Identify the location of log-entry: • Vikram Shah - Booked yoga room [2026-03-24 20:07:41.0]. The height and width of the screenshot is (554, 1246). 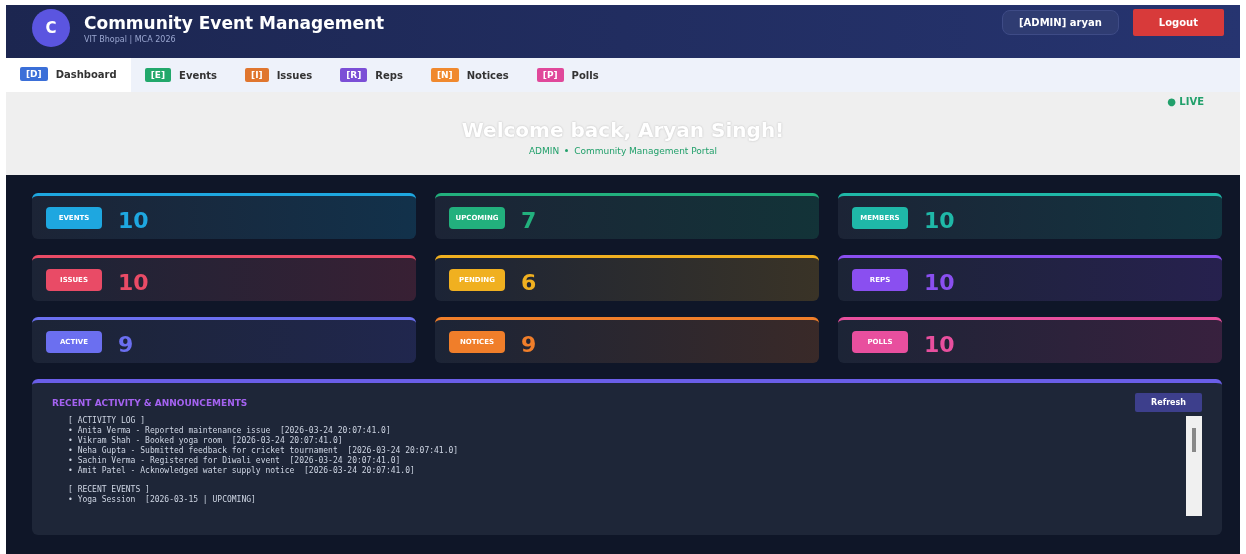
(206, 441).